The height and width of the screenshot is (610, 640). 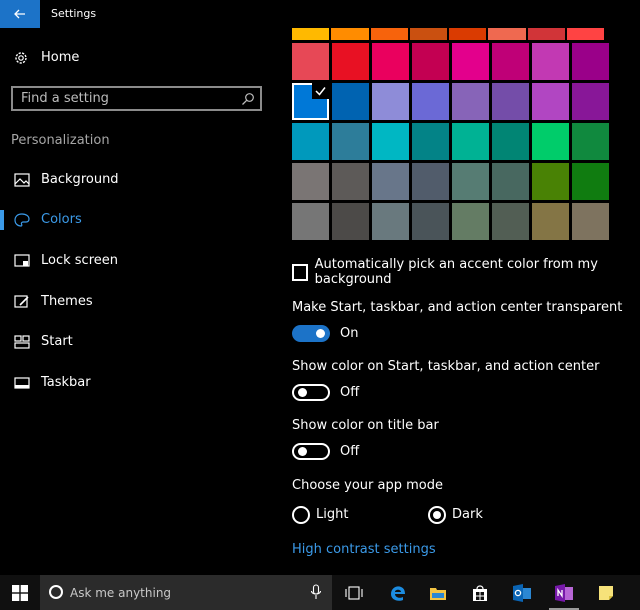 I want to click on sidebar-item-colors: Colors, so click(x=139, y=220).